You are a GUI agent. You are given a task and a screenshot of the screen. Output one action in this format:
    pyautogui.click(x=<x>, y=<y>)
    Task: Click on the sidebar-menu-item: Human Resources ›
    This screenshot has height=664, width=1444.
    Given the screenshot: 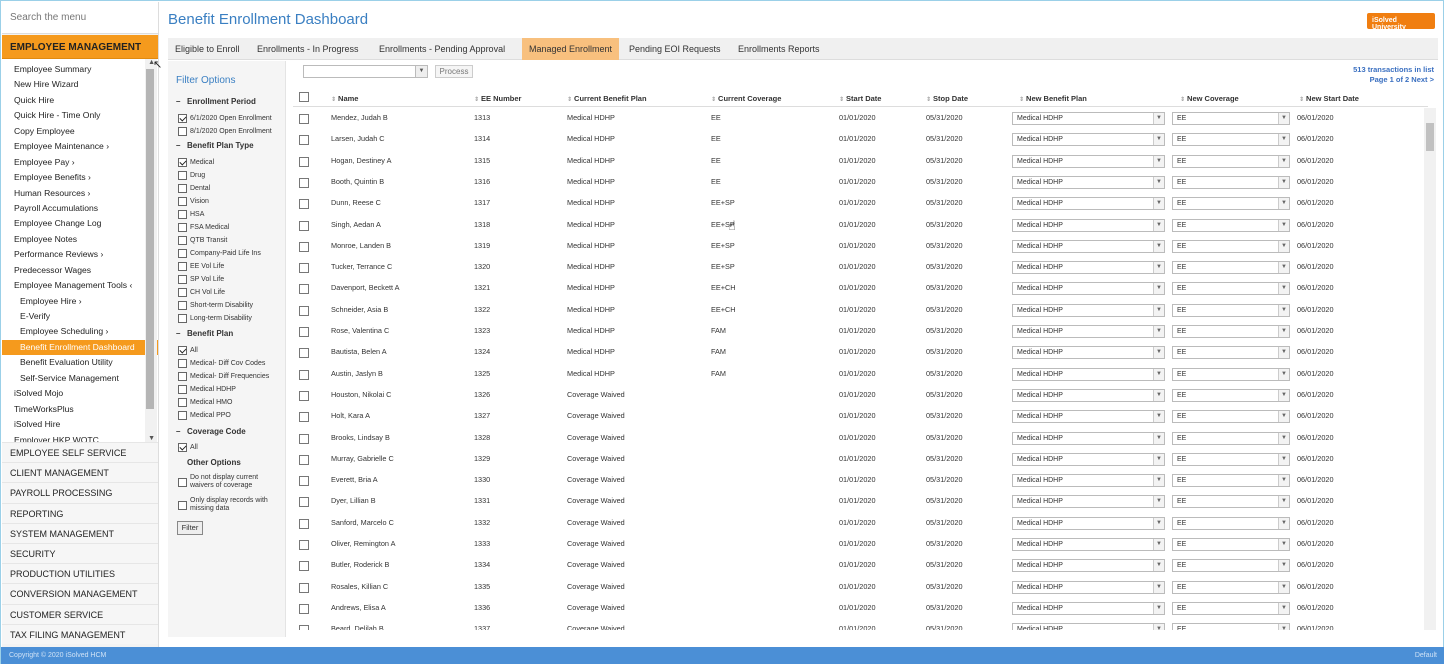 What is the action you would take?
    pyautogui.click(x=80, y=193)
    